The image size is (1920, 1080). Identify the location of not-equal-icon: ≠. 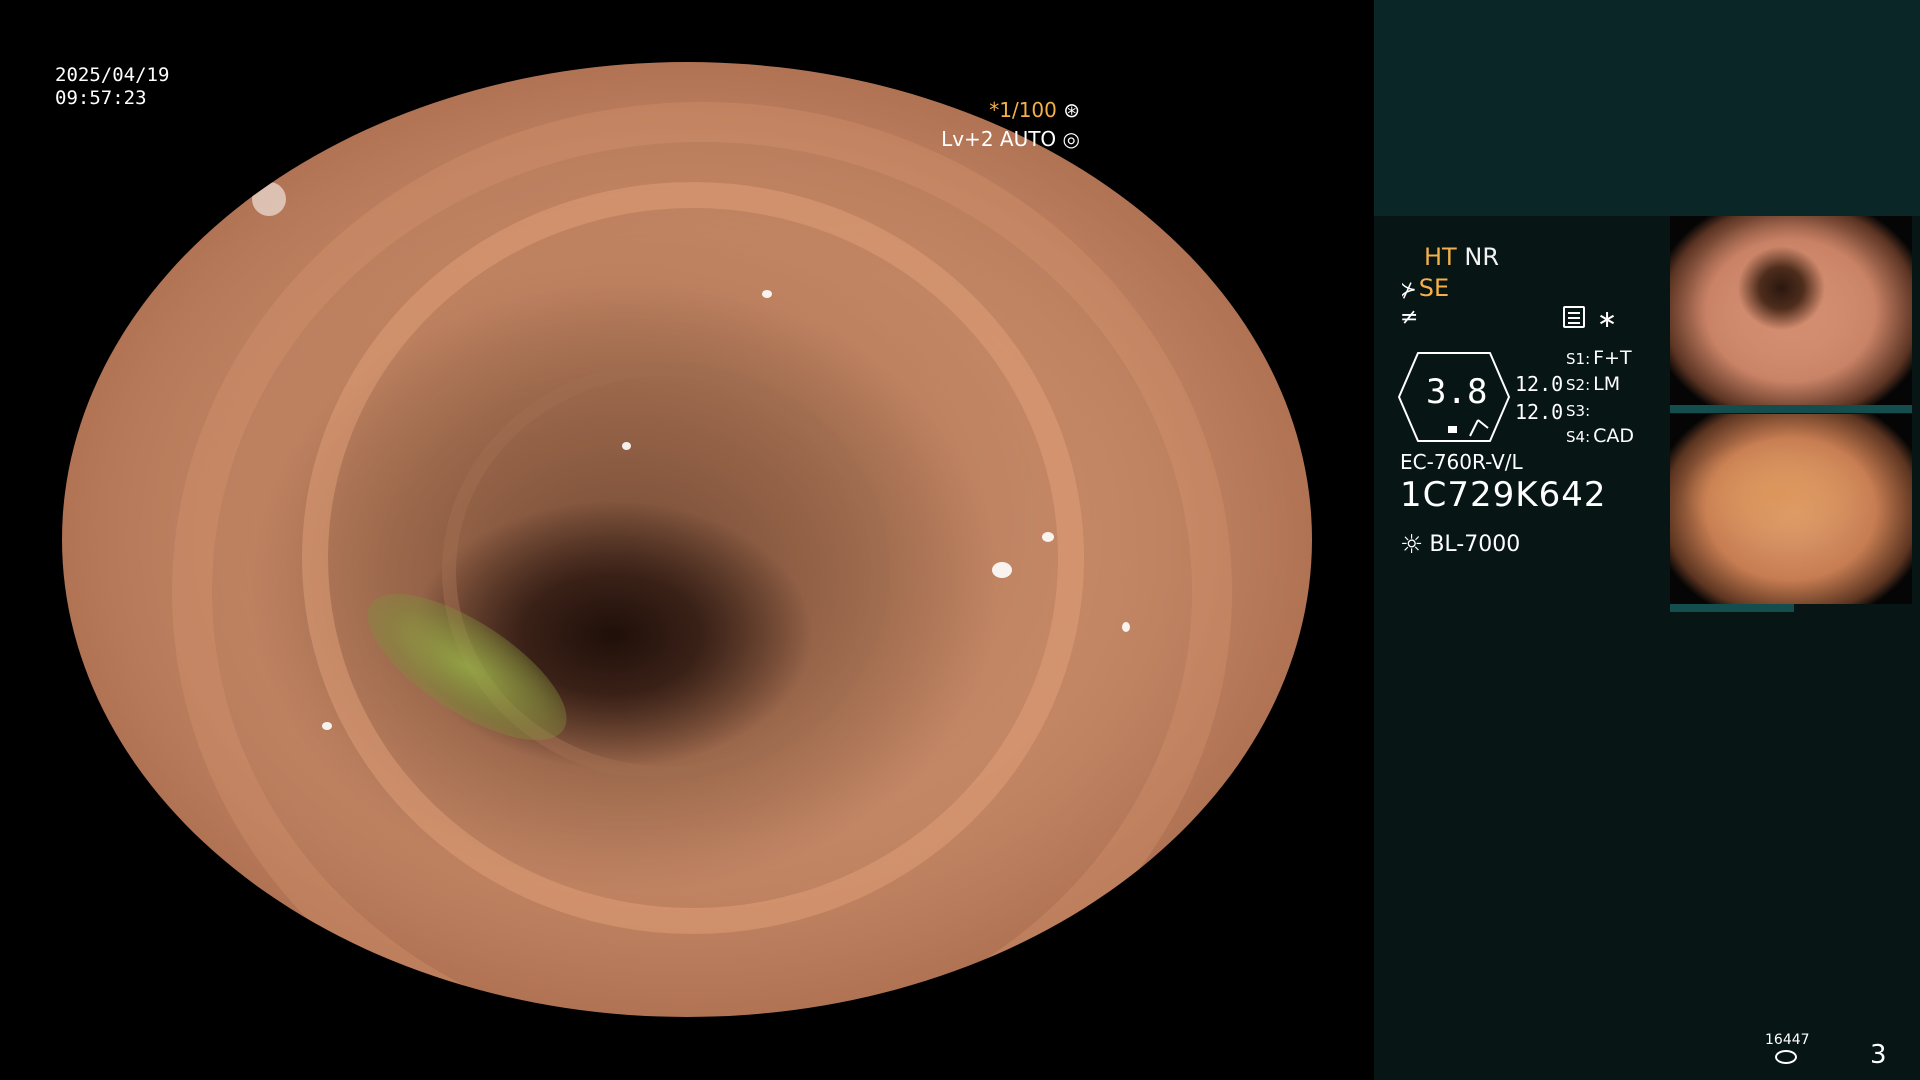
(1409, 317).